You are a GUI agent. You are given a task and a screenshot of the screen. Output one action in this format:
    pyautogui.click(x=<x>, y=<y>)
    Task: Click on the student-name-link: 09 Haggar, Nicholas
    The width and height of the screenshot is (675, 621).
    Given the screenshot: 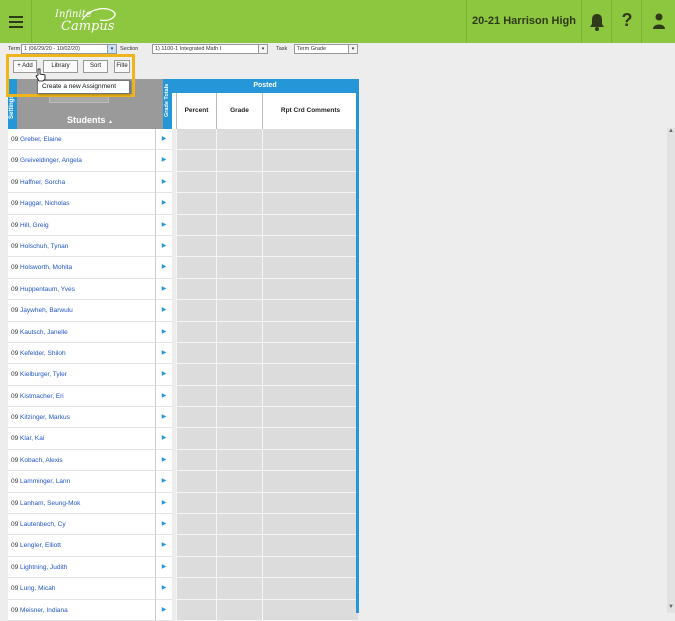 What is the action you would take?
    pyautogui.click(x=81, y=204)
    